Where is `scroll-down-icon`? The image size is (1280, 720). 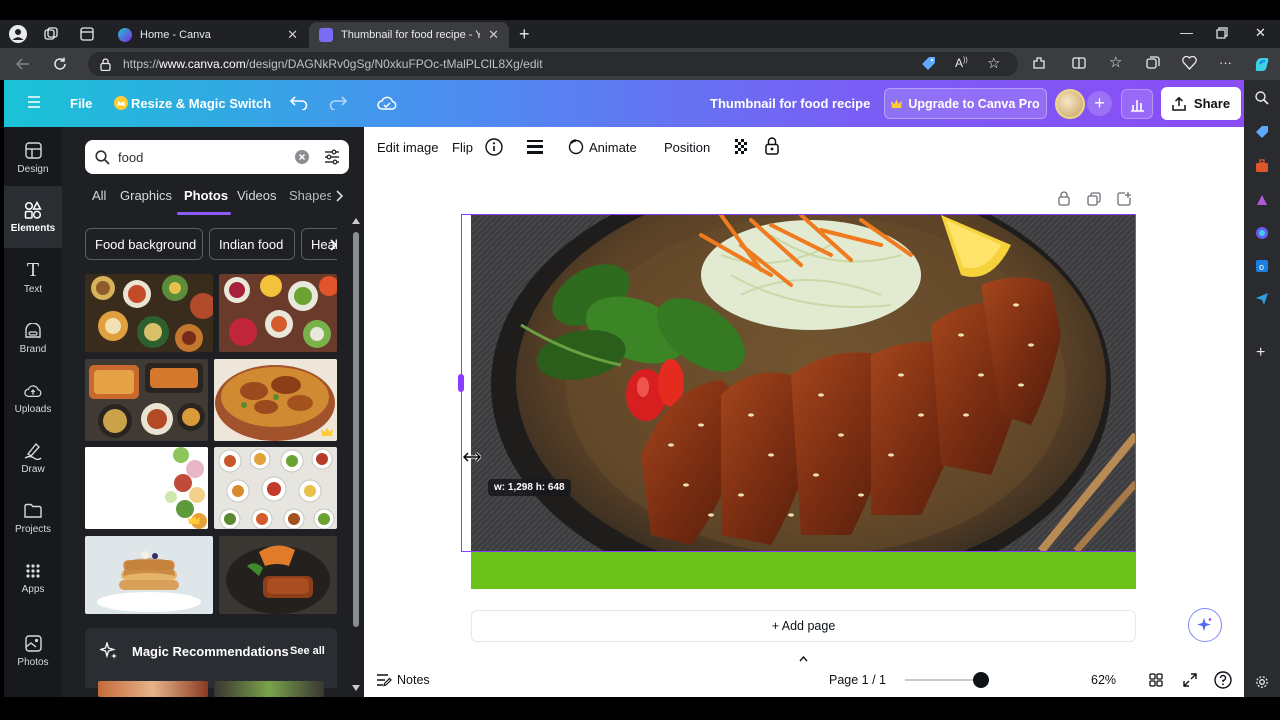
scroll-down-icon is located at coordinates (356, 688).